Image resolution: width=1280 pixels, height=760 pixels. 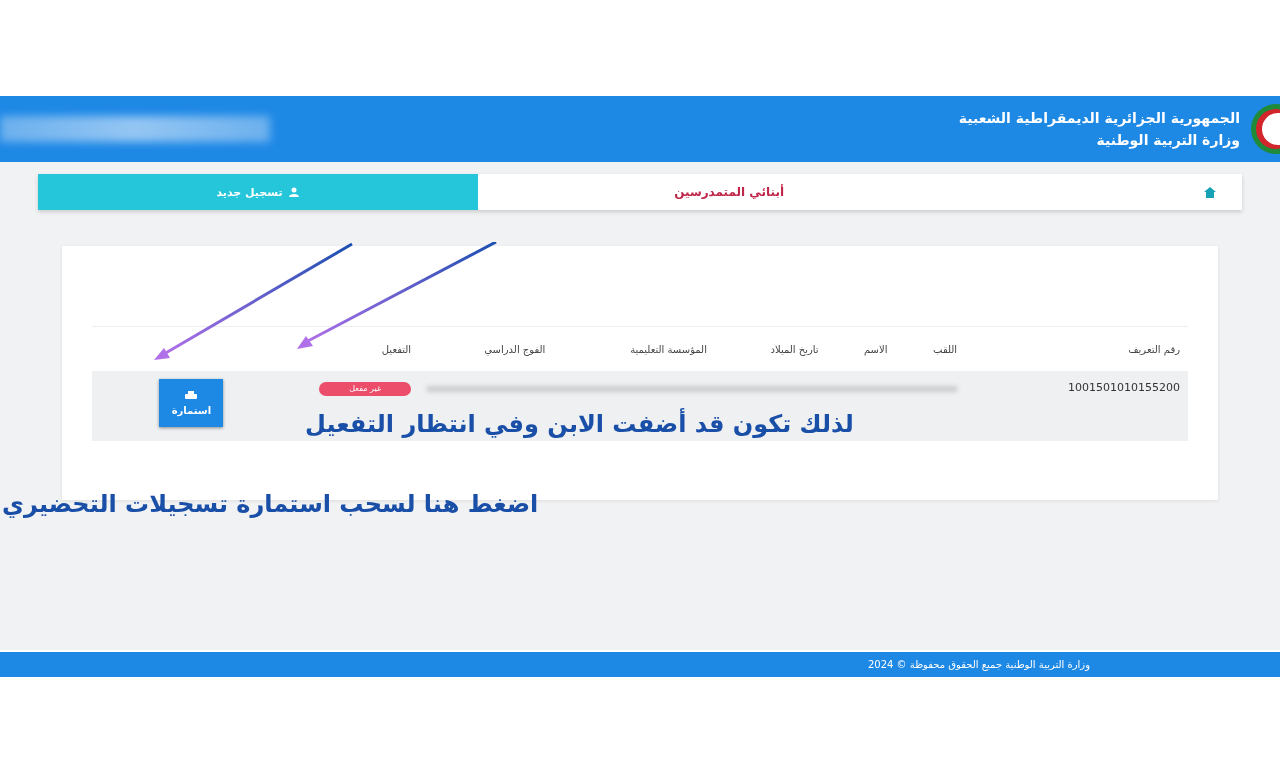 What do you see at coordinates (979, 664) in the screenshot?
I see `footer-text: وزارة التربية الوطنية جميع الحقوق محفوظة © 2024` at bounding box center [979, 664].